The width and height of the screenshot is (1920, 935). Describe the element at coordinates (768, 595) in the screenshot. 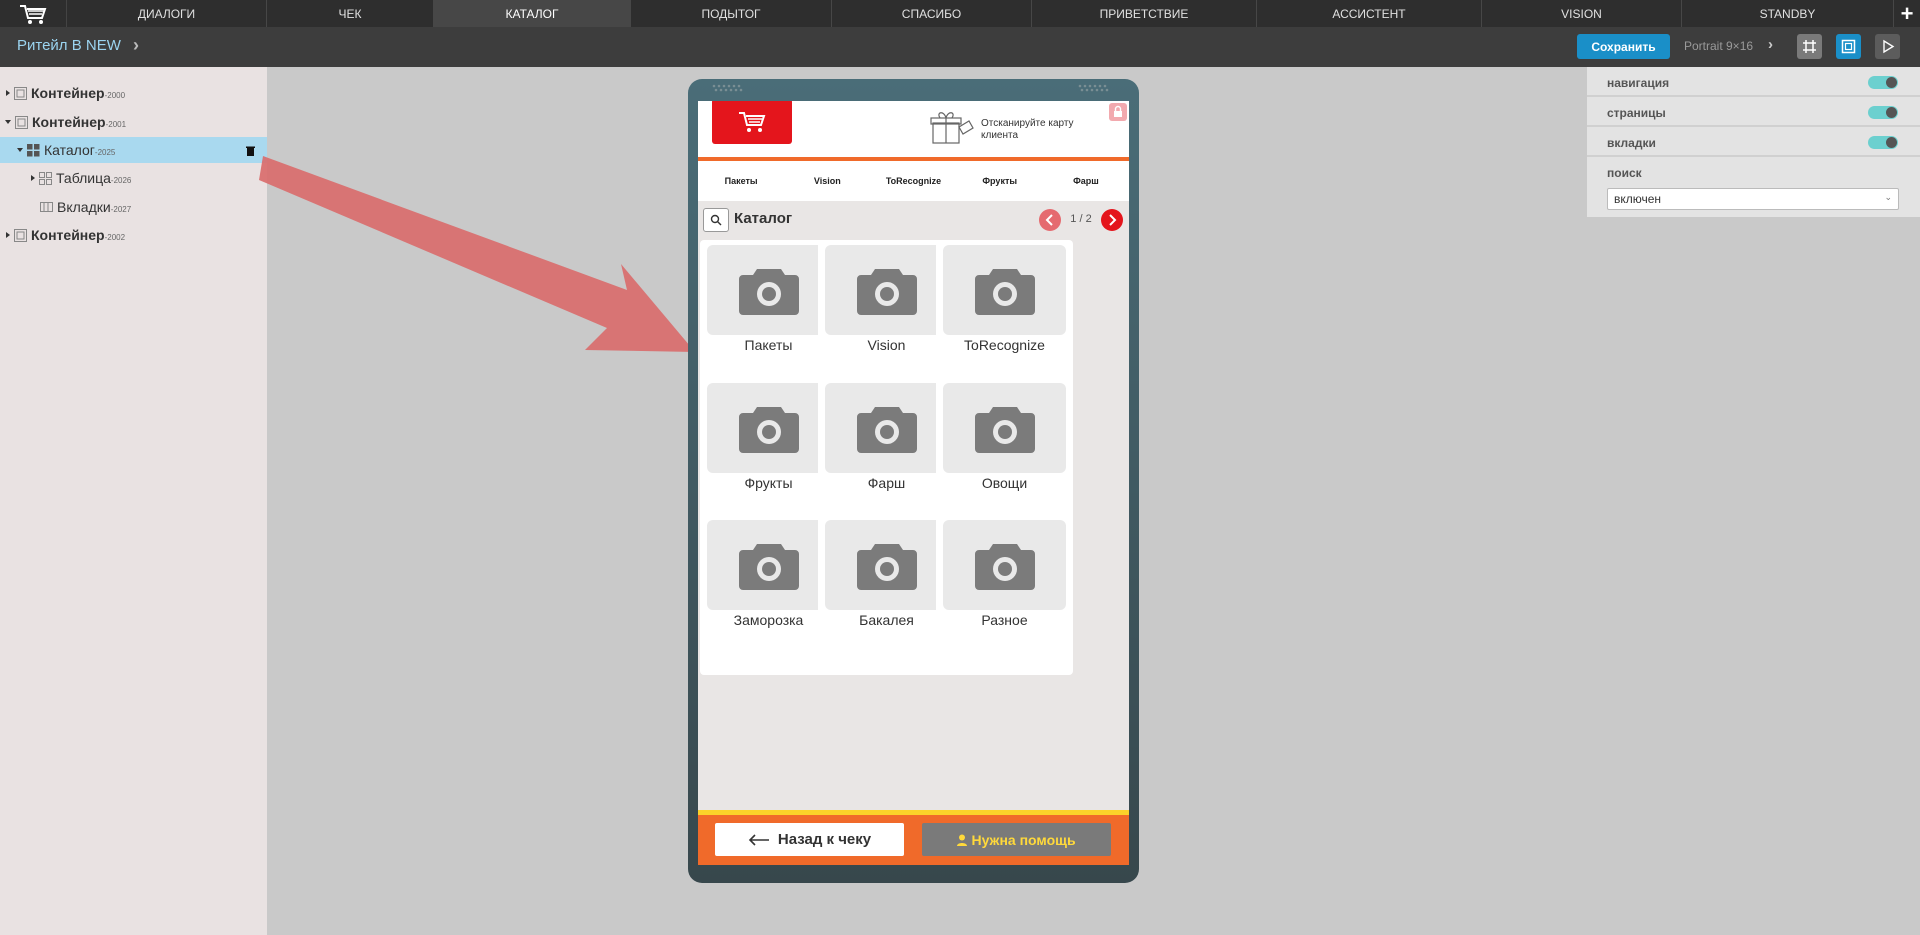

I see `catalog-card: Заморозка` at that location.